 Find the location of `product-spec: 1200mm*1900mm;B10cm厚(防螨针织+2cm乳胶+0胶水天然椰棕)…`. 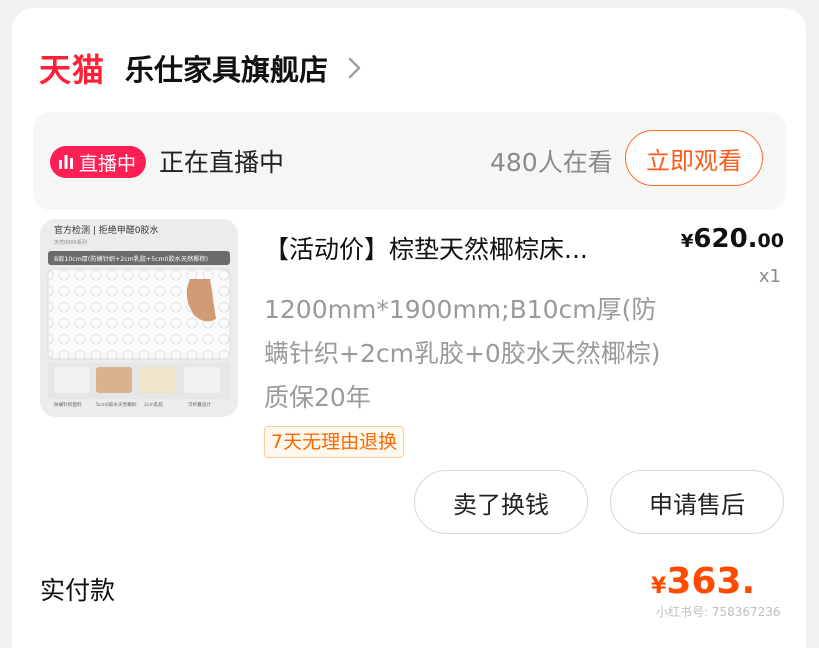

product-spec: 1200mm*1900mm;B10cm厚(防螨针织+2cm乳胶+0胶水天然椰棕)… is located at coordinates (462, 353).